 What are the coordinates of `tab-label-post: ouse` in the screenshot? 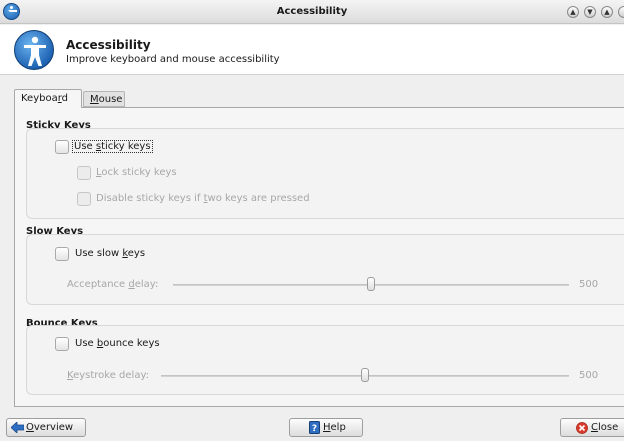 It's located at (110, 99).